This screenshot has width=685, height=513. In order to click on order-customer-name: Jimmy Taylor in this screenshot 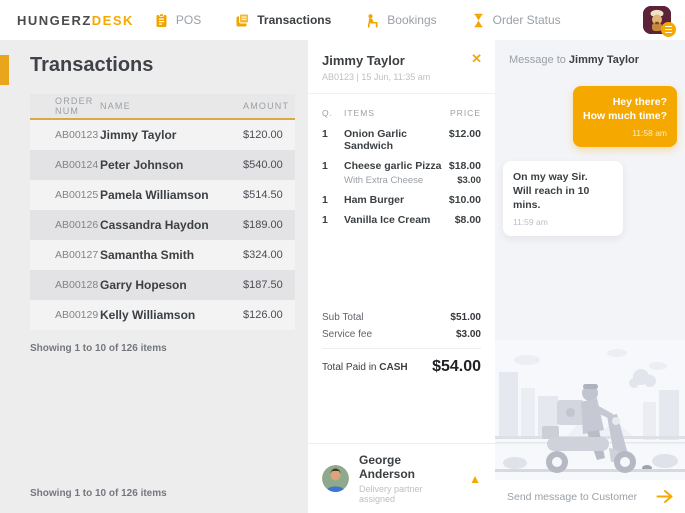, I will do `click(363, 60)`.